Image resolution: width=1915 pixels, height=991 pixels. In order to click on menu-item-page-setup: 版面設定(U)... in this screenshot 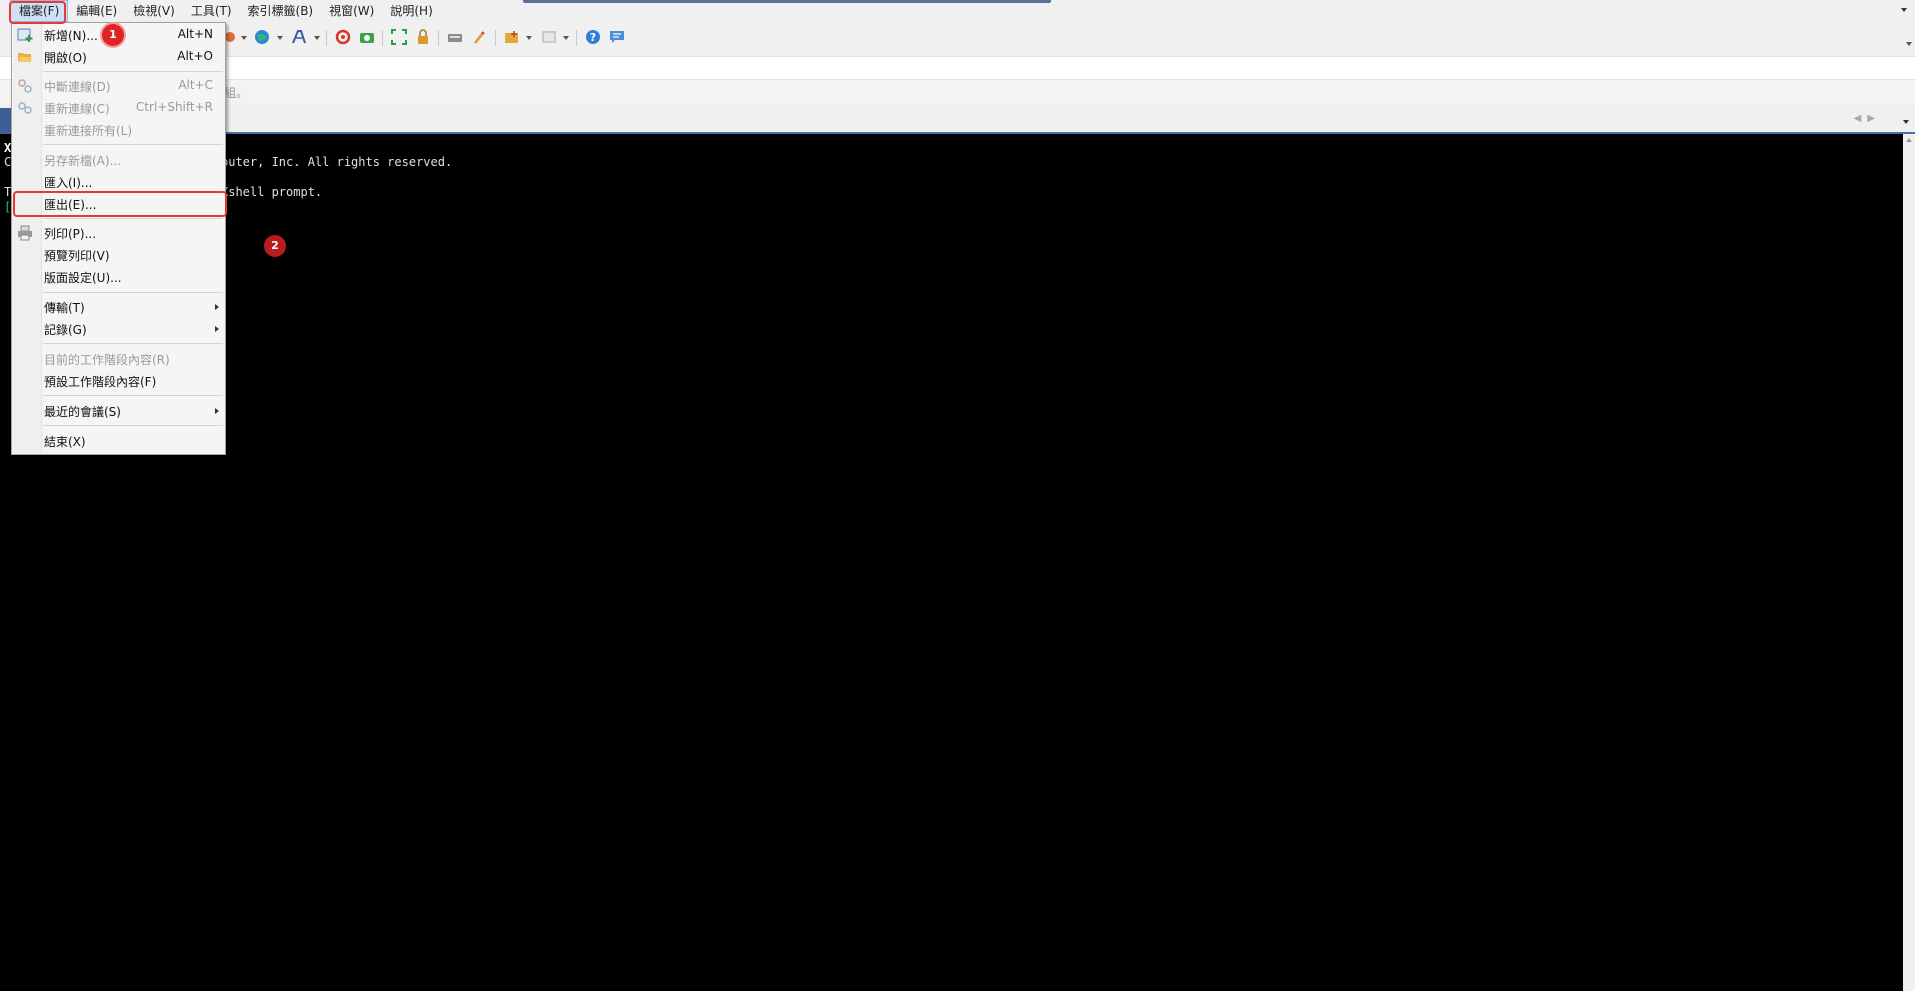, I will do `click(118, 277)`.